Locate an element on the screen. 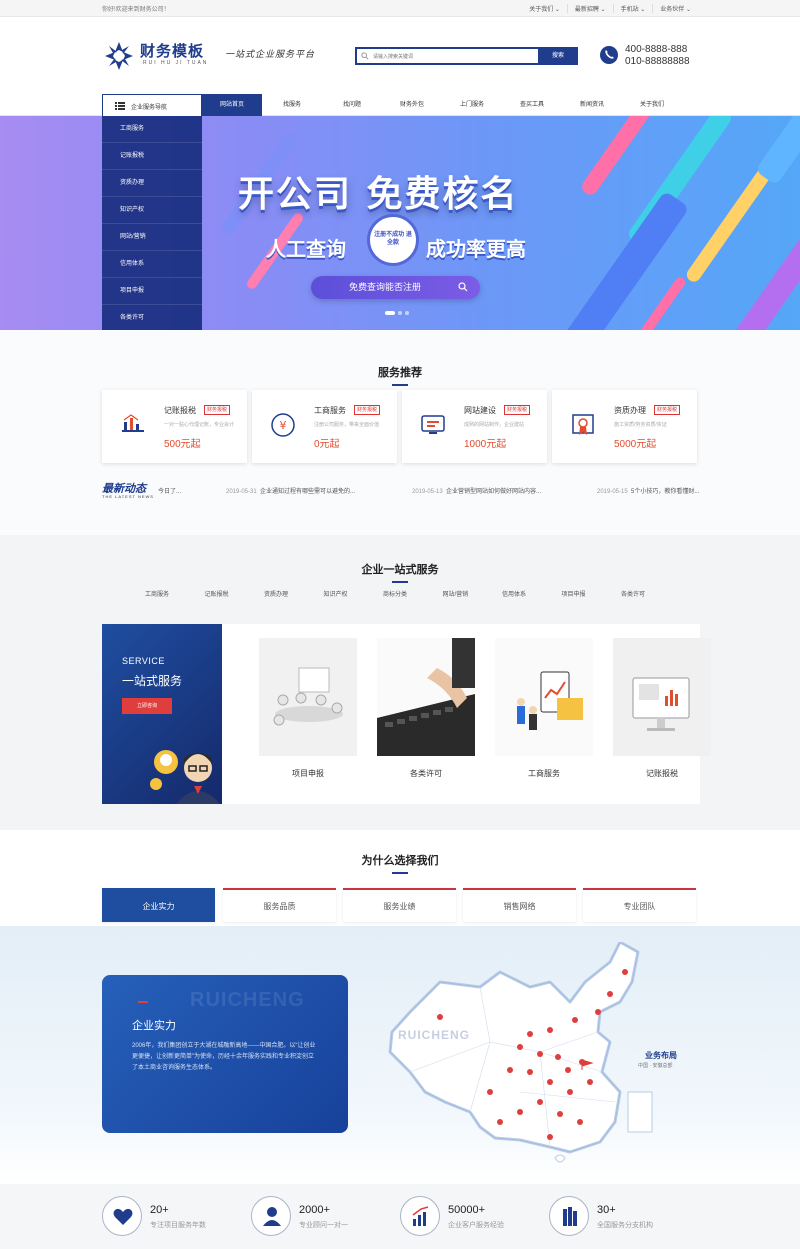 The height and width of the screenshot is (1249, 800). consult-button: 立即咨询 is located at coordinates (147, 706).